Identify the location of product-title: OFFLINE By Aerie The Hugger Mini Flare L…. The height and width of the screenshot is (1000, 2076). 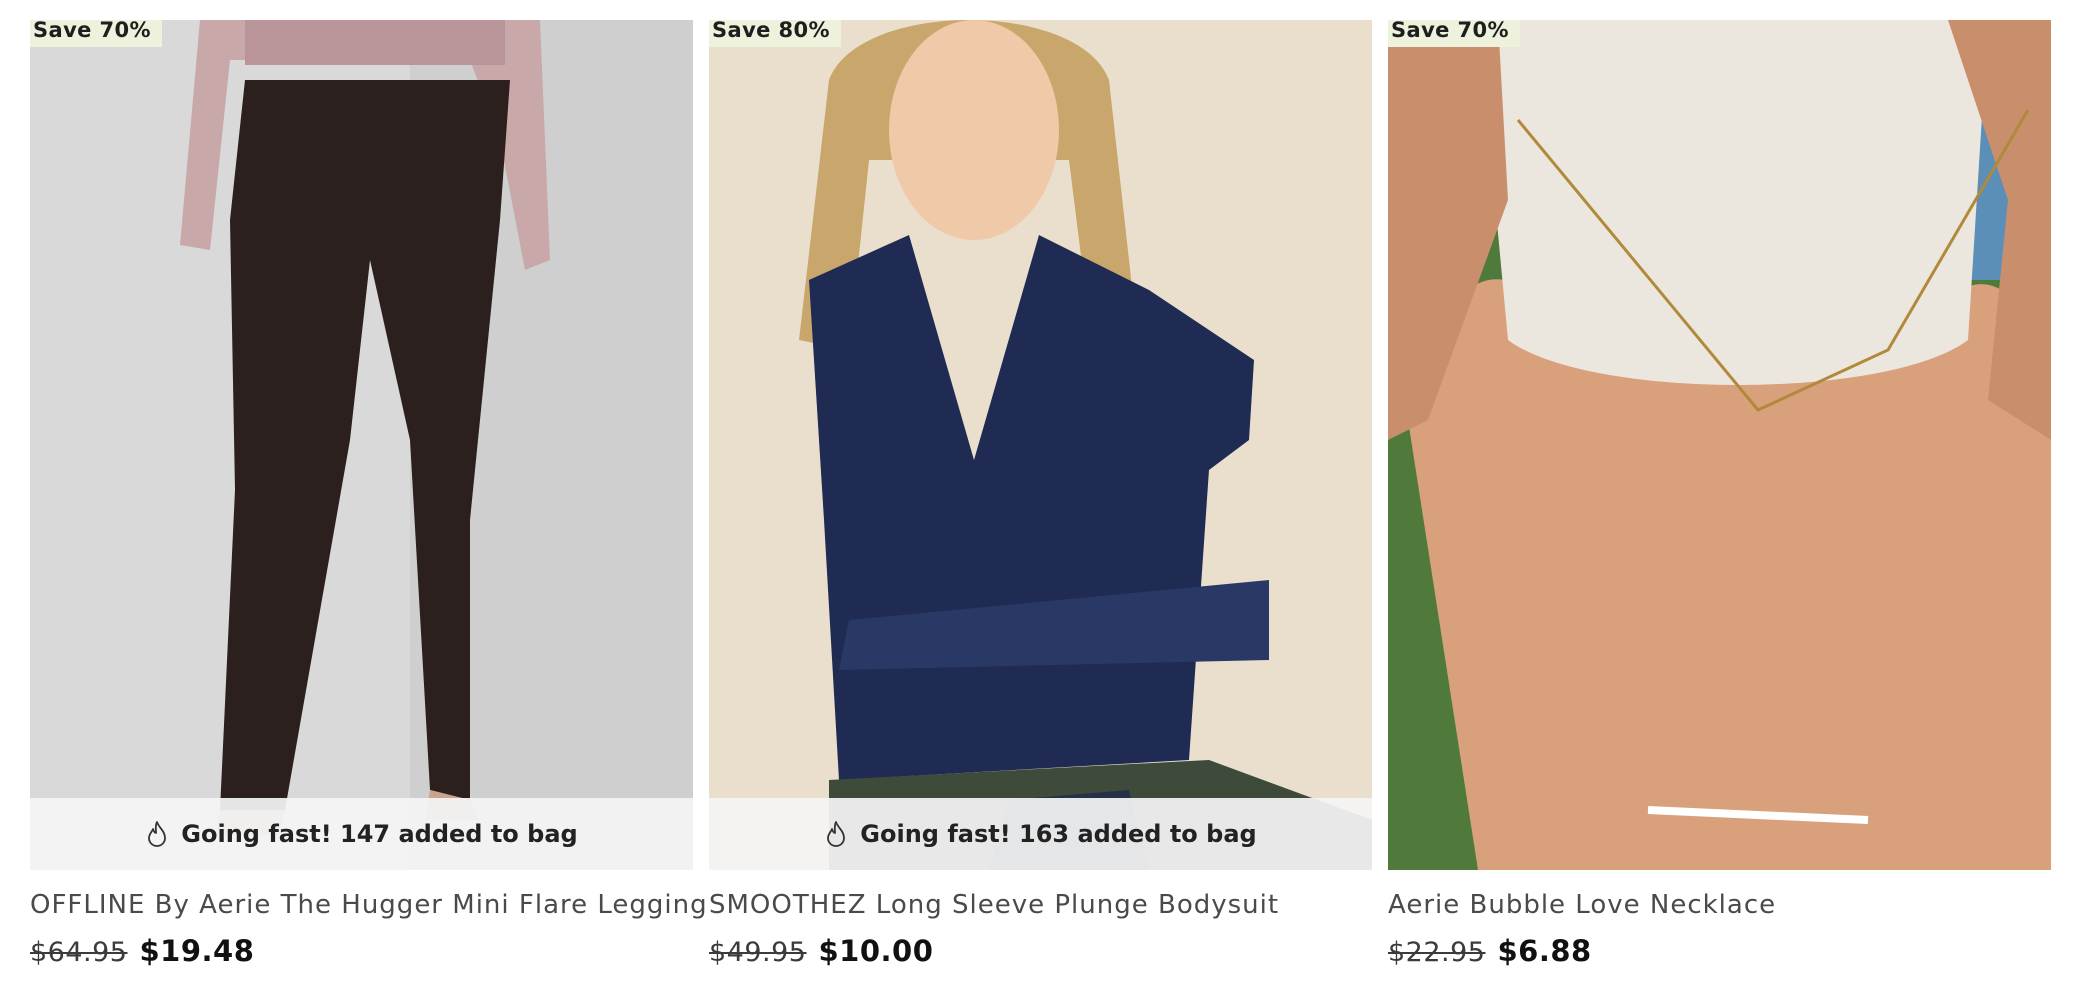
(368, 905).